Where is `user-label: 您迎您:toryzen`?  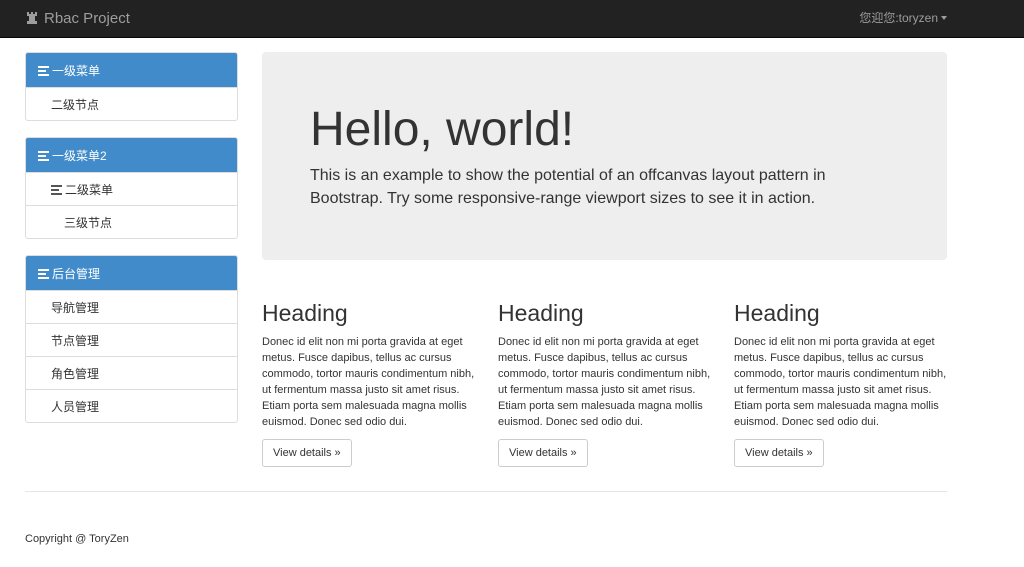 user-label: 您迎您:toryzen is located at coordinates (898, 18).